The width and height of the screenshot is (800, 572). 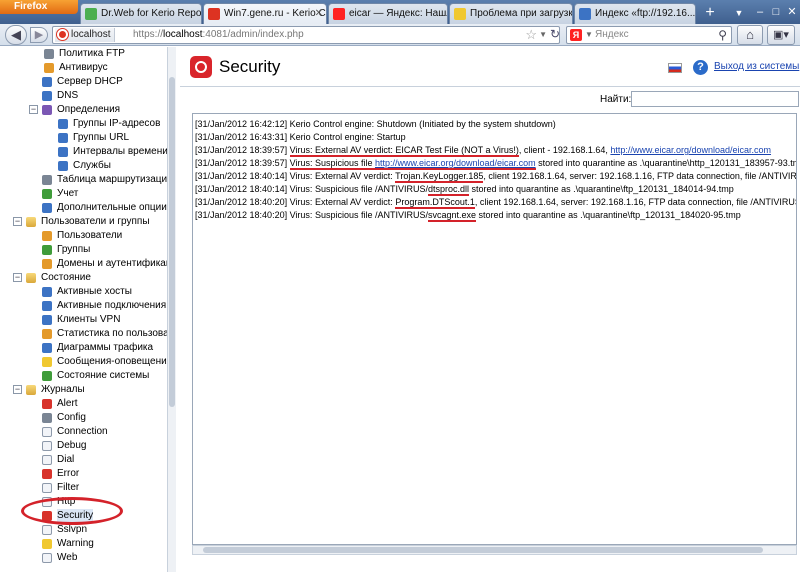 I want to click on back-button: ◀, so click(x=16, y=35).